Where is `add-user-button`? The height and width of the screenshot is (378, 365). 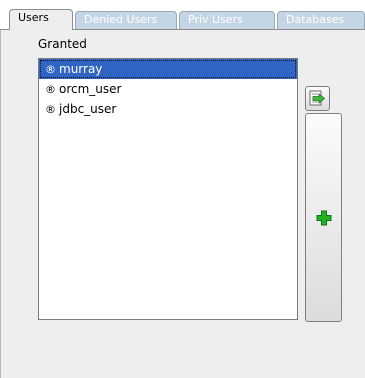
add-user-button is located at coordinates (323, 217).